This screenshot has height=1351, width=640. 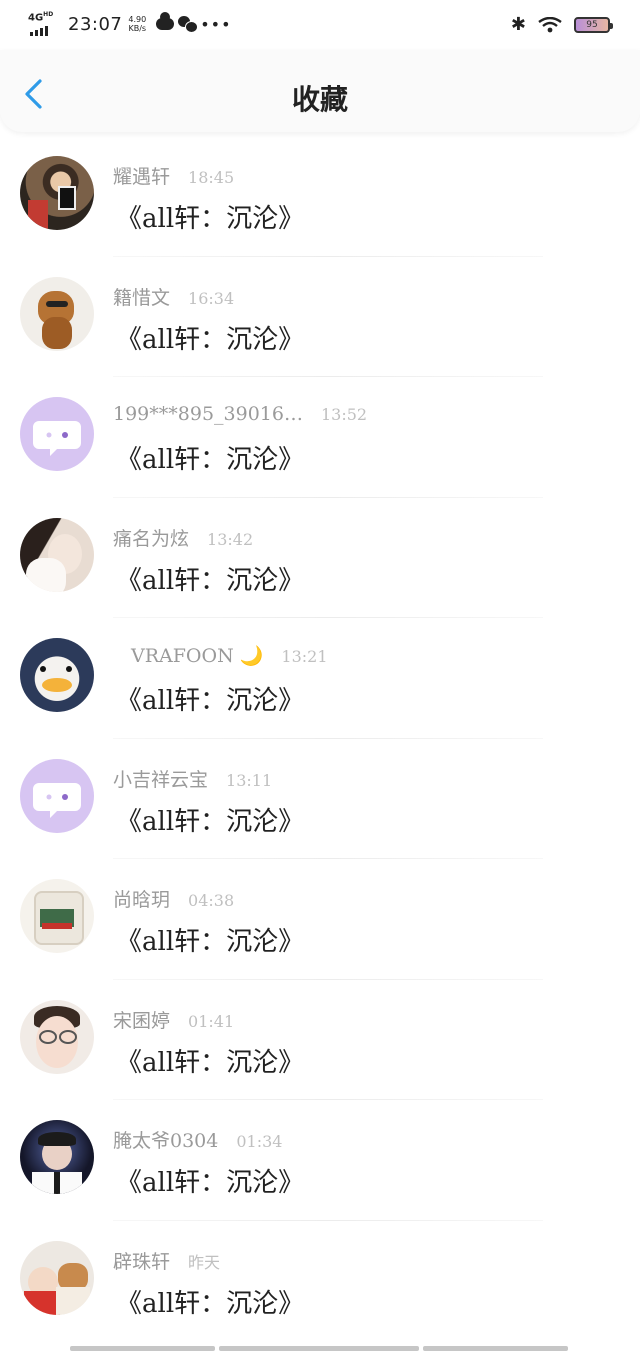 I want to click on list-item: 痛名为炫 13:42 《all轩：沉沦》, so click(x=320, y=558).